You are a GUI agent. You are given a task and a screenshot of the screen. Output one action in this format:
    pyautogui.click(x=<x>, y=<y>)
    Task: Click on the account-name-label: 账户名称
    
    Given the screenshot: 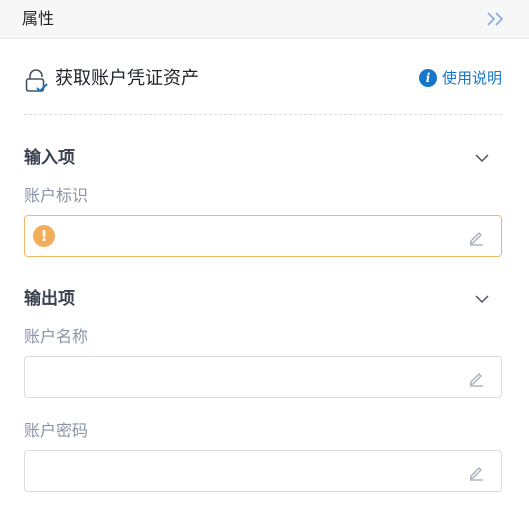 What is the action you would take?
    pyautogui.click(x=56, y=336)
    